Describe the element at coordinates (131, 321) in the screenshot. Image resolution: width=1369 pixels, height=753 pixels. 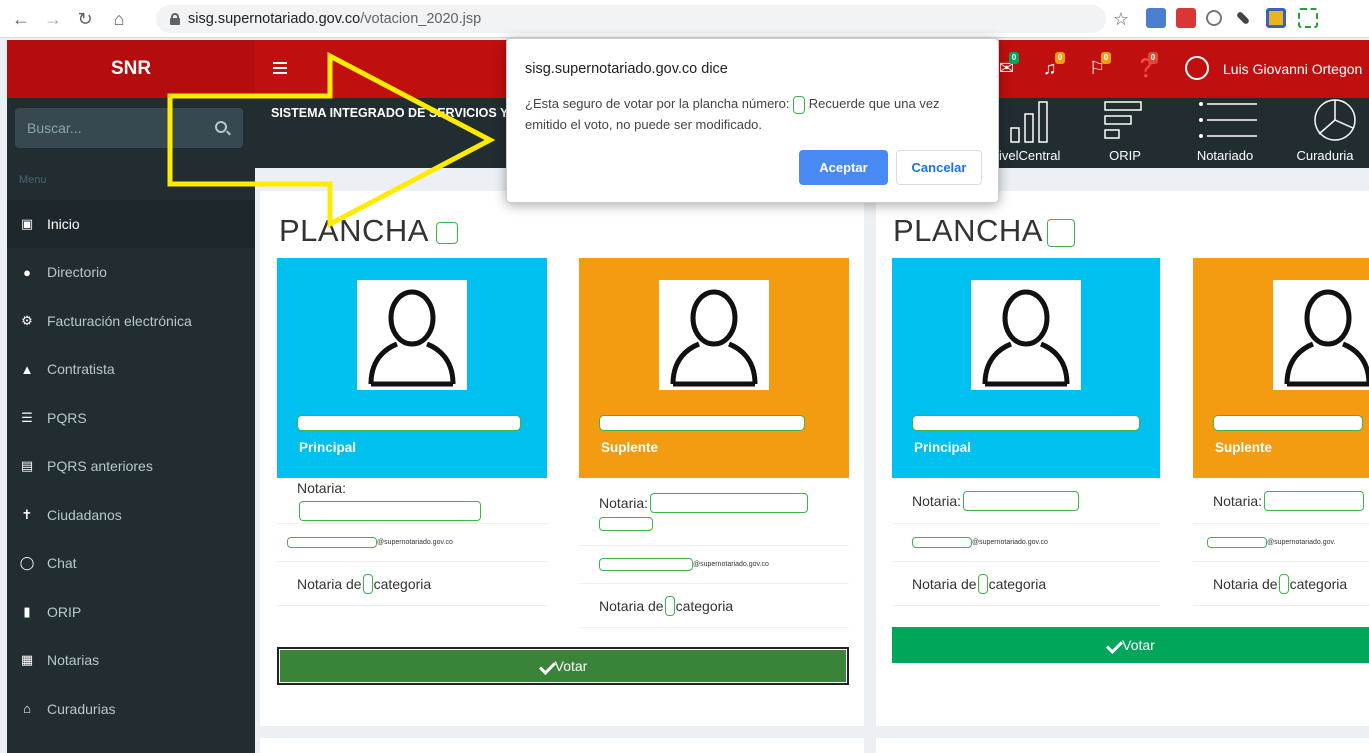
I see `sidebar-item-facturacion: ⚙ Facturación electrónica` at that location.